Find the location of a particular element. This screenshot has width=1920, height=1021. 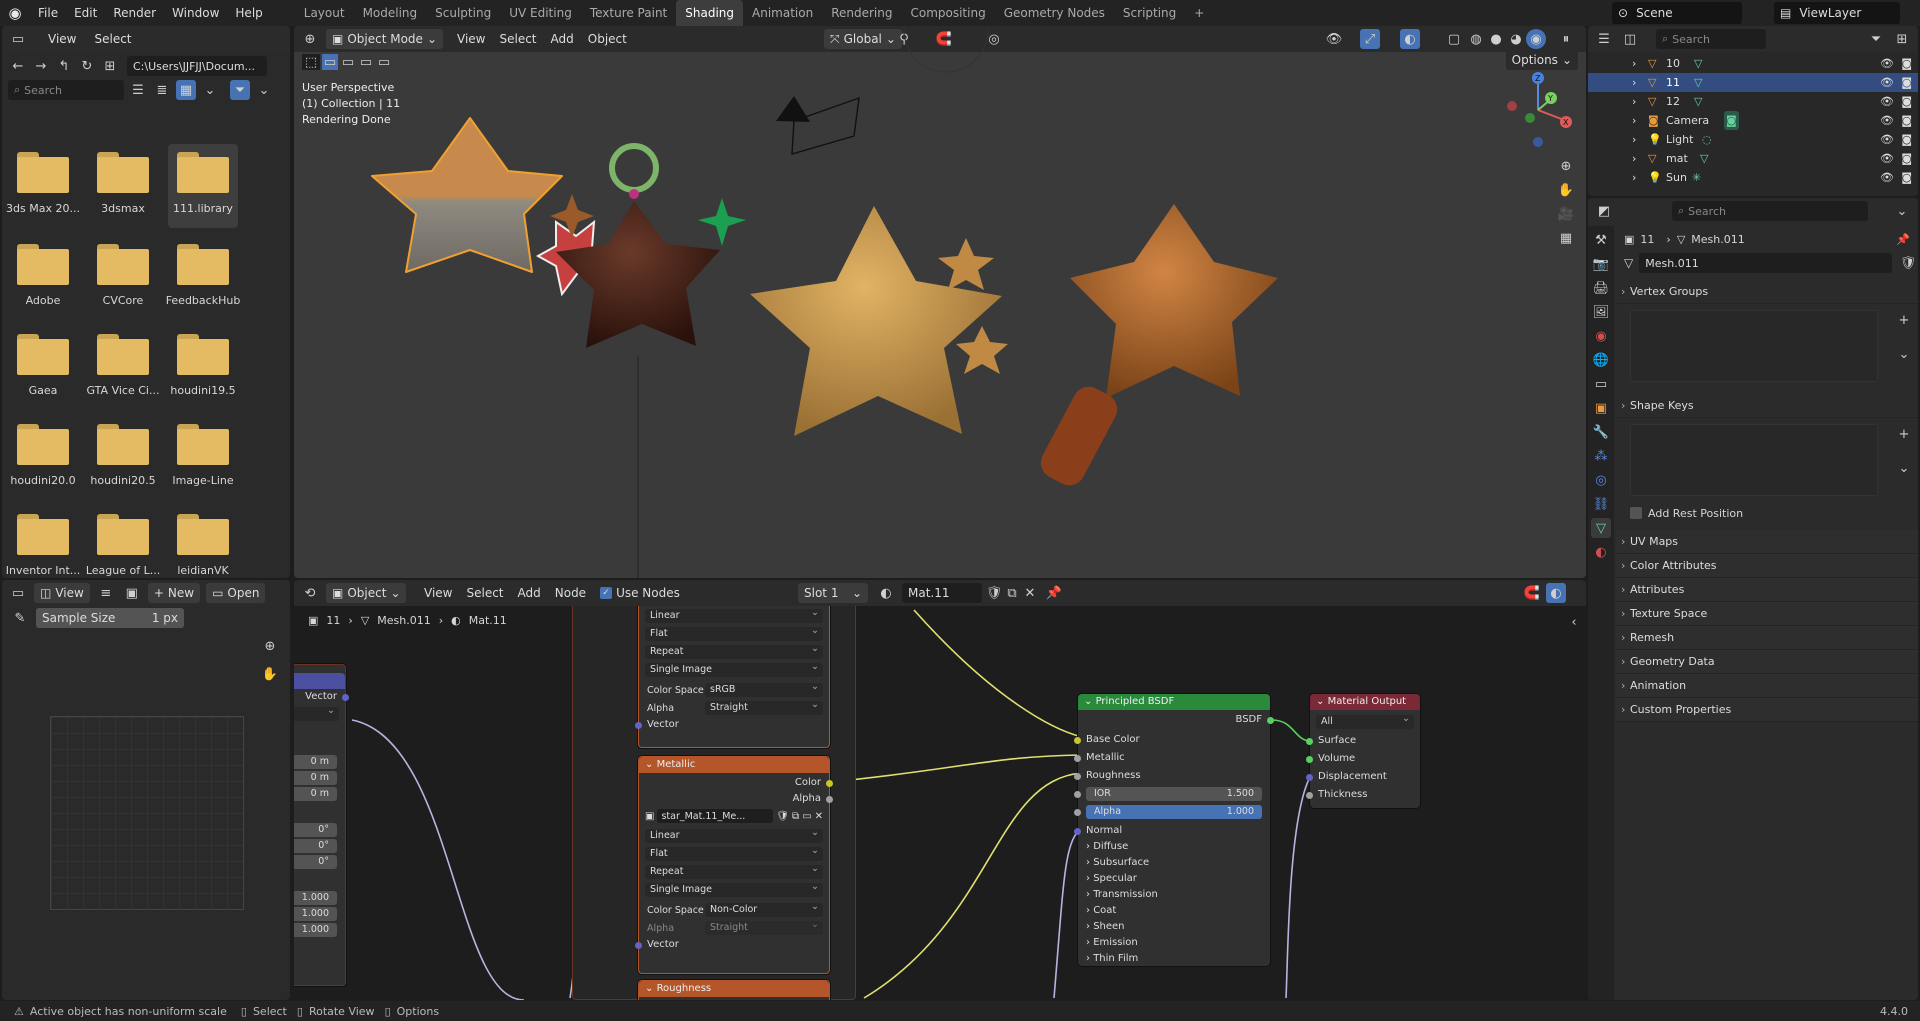

list-vertical-icon: ☰ is located at coordinates (138, 90).